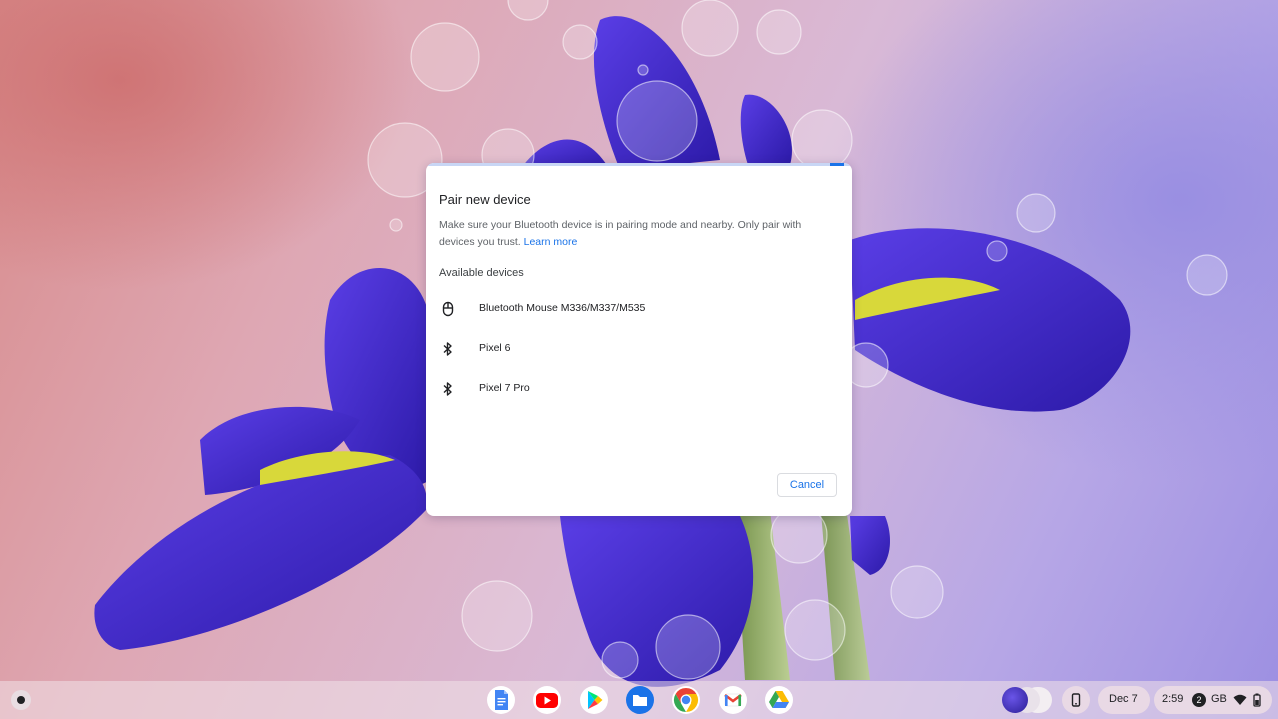  What do you see at coordinates (1240, 699) in the screenshot?
I see `wifi-icon` at bounding box center [1240, 699].